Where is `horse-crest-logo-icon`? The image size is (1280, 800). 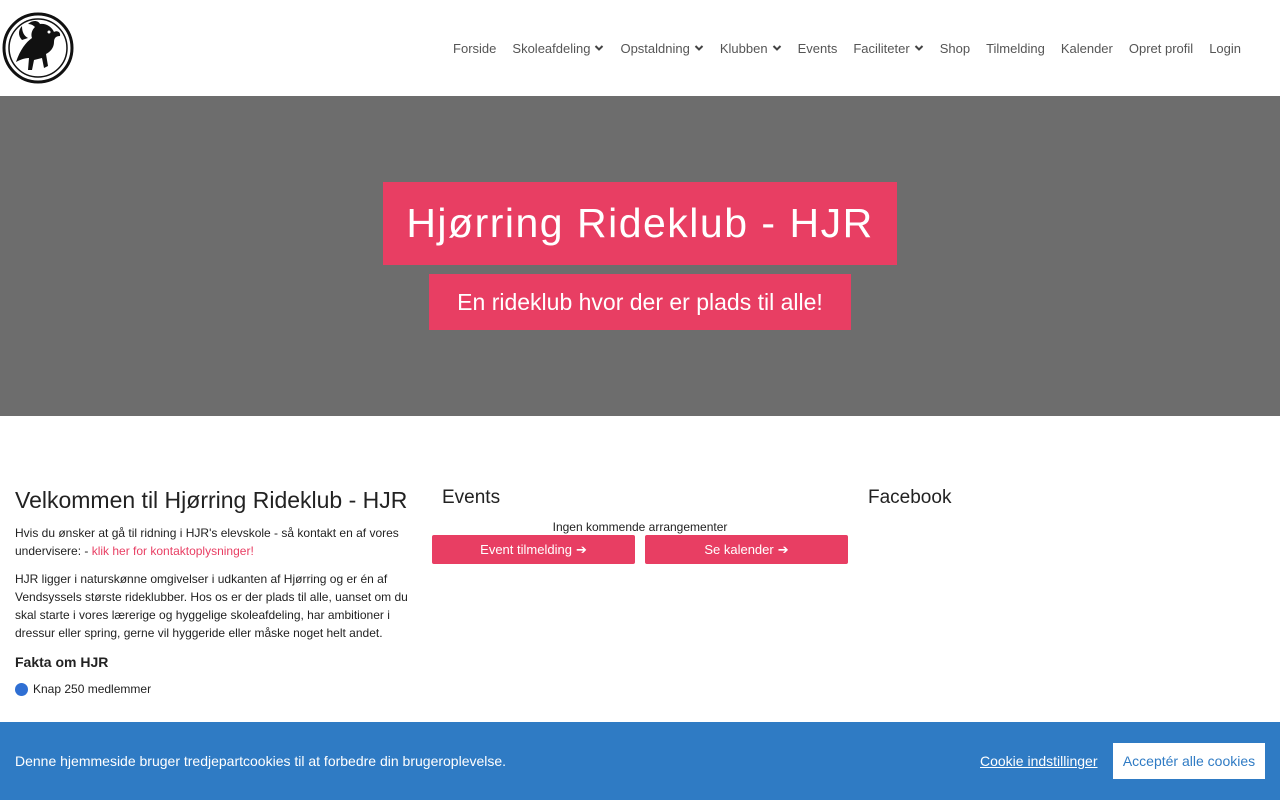
horse-crest-logo-icon is located at coordinates (38, 48).